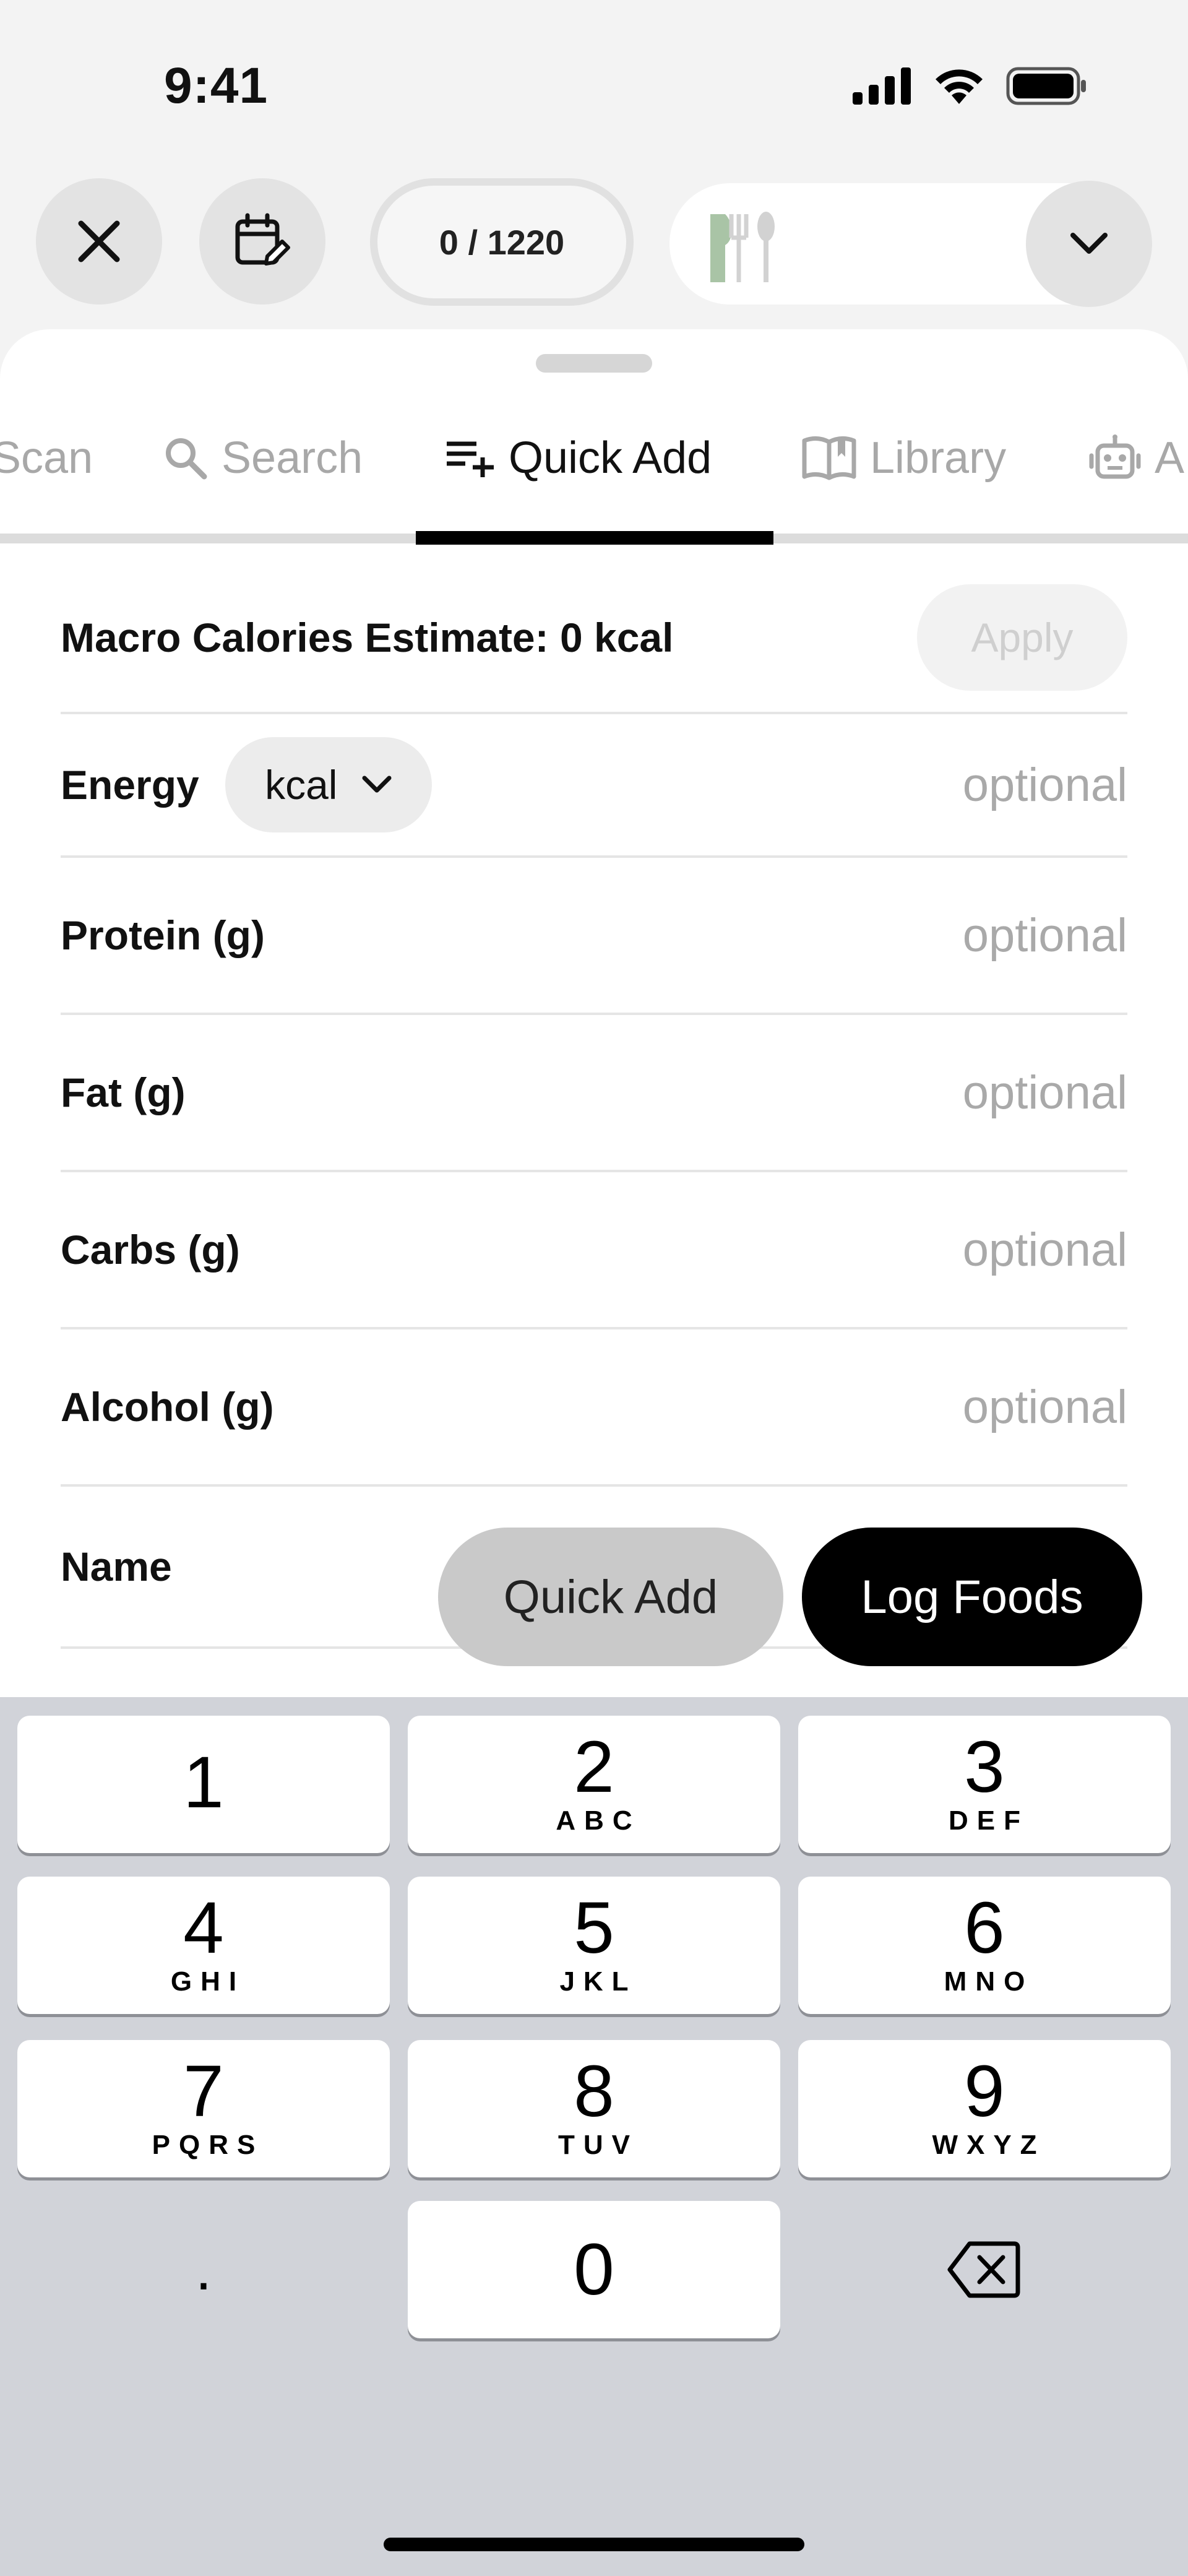 The image size is (1188, 2576). I want to click on key-digit: 0, so click(594, 2269).